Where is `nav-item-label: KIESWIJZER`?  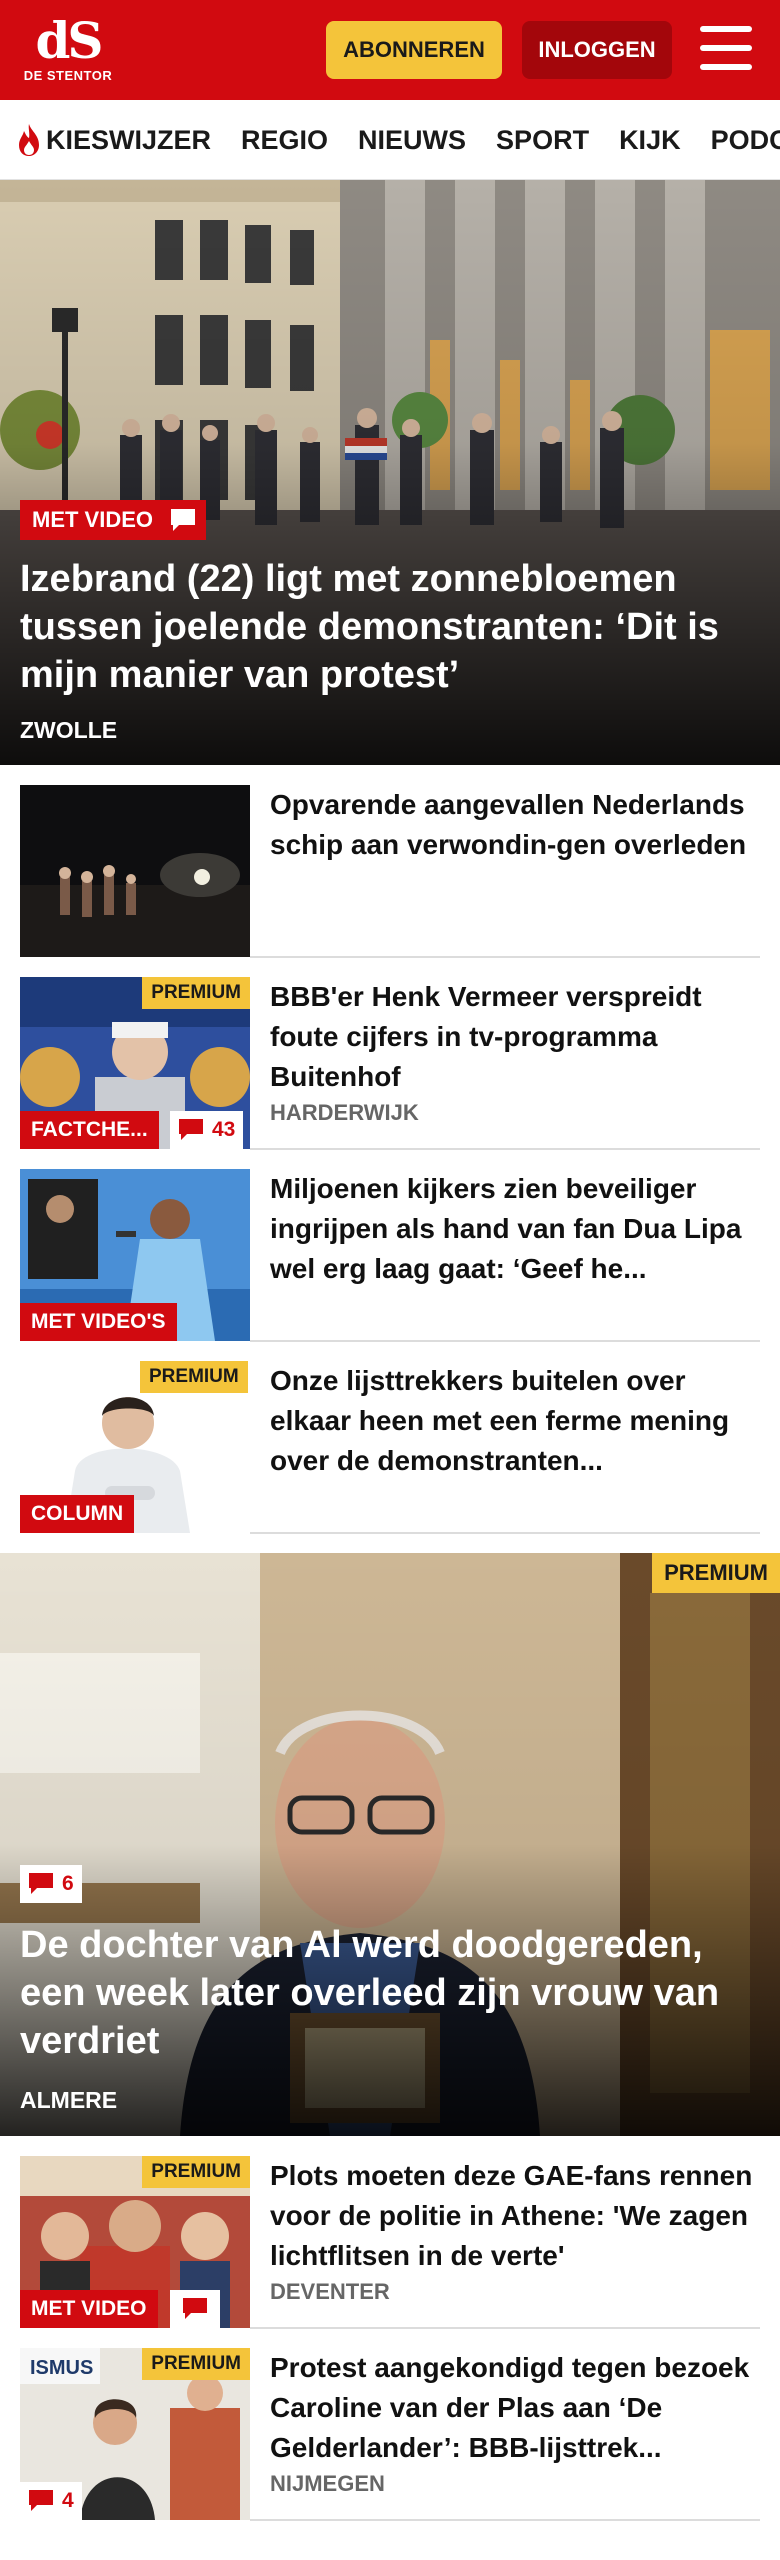
nav-item-label: KIESWIJZER is located at coordinates (129, 139).